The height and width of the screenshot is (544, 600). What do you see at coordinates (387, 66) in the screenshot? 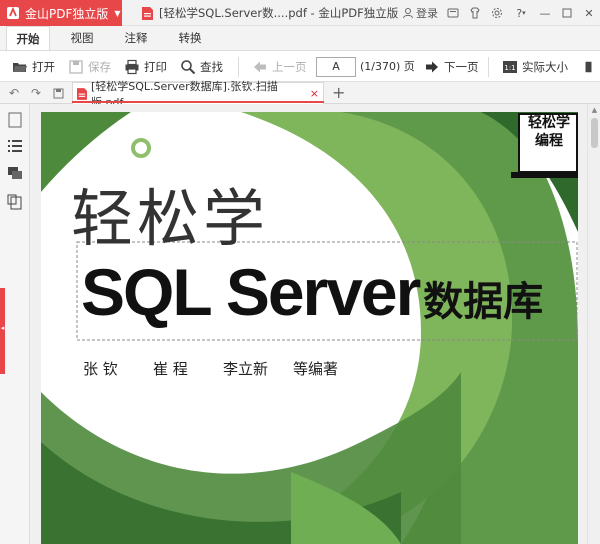
I see `page-count: (1/370) 页` at bounding box center [387, 66].